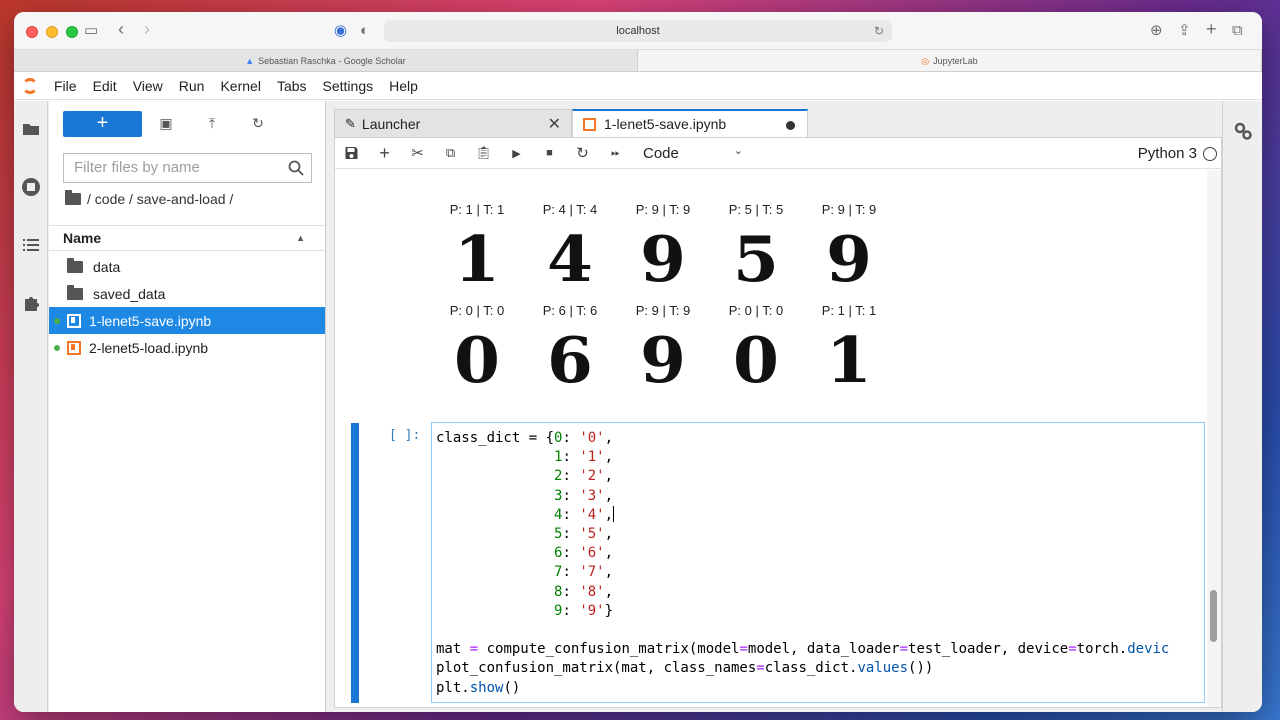 This screenshot has height=720, width=1280. What do you see at coordinates (693, 153) in the screenshot?
I see `cell-type-select: Code ⌄` at bounding box center [693, 153].